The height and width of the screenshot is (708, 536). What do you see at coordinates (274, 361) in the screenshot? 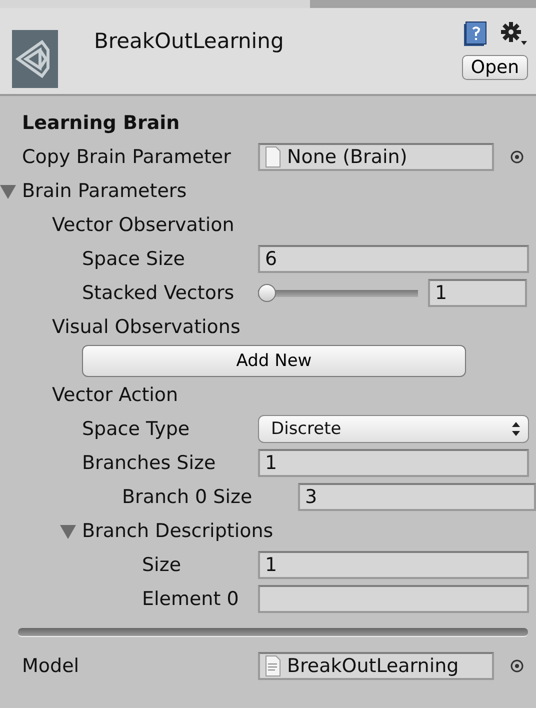
I see `add-new-button: Add New` at bounding box center [274, 361].